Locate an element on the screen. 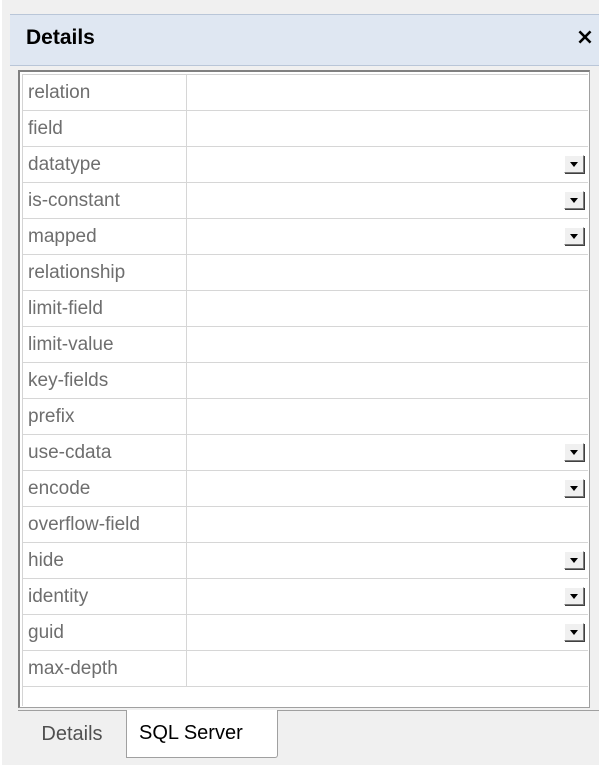 Image resolution: width=599 pixels, height=765 pixels. tab-details: Details is located at coordinates (72, 733).